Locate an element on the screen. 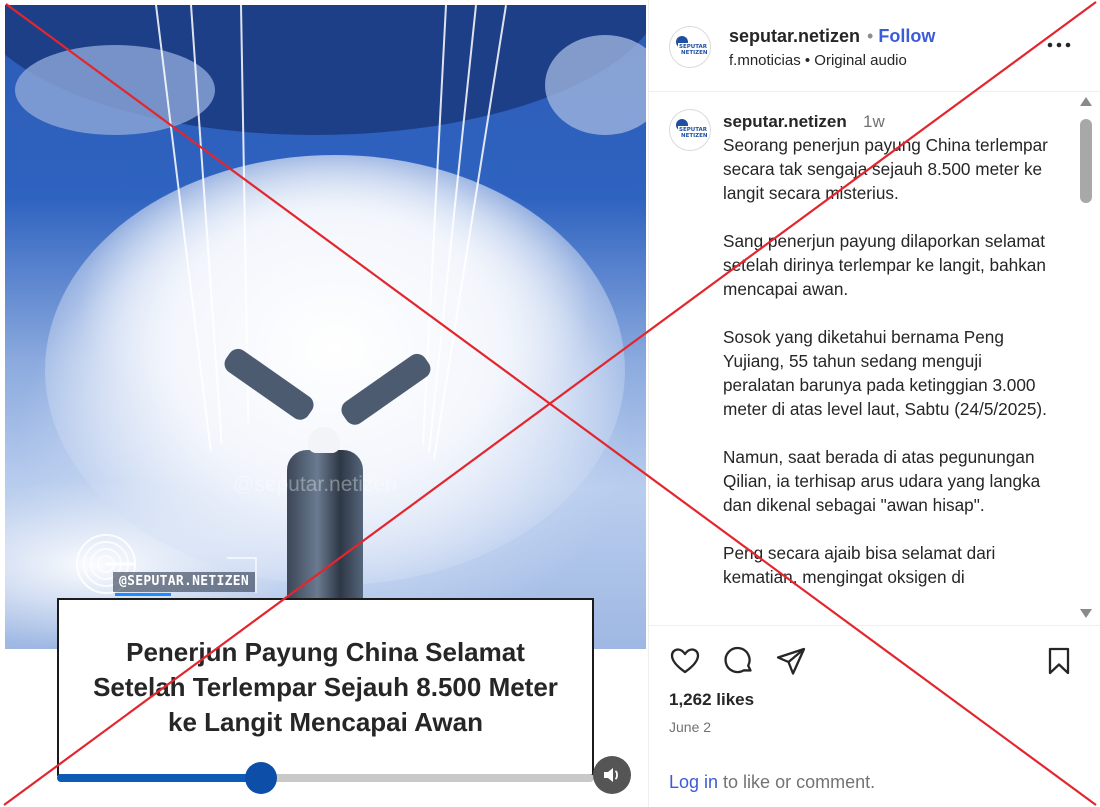  login-prompt: Log in to like or comment. is located at coordinates (772, 782).